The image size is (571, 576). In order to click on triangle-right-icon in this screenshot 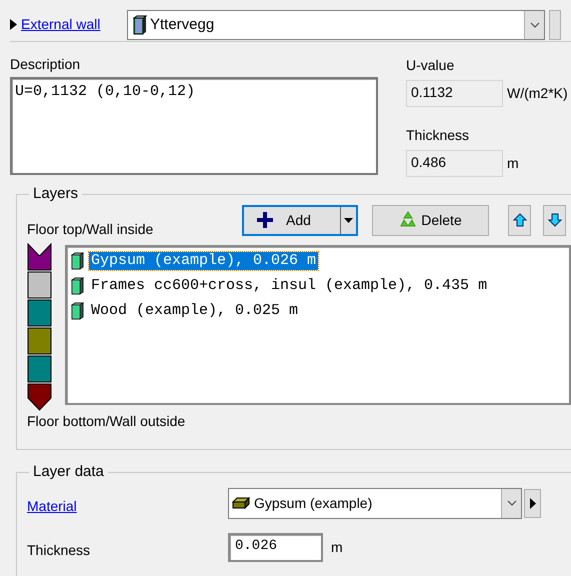, I will do `click(533, 503)`.